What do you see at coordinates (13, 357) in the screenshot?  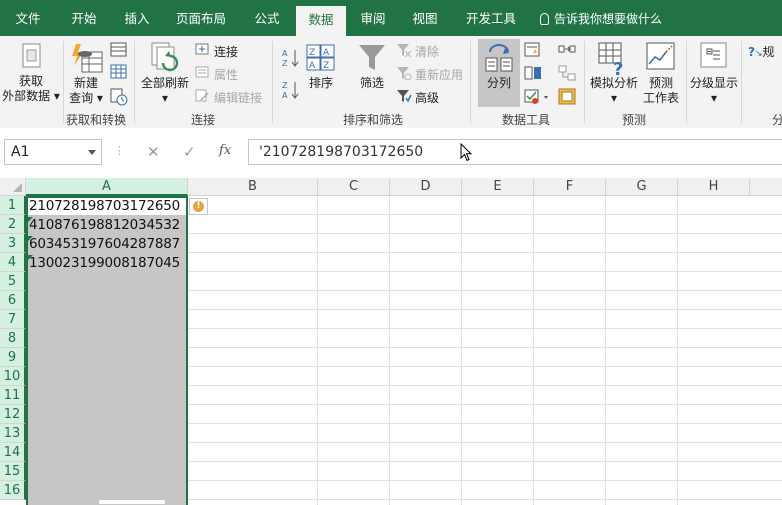 I see `row-header: 9` at bounding box center [13, 357].